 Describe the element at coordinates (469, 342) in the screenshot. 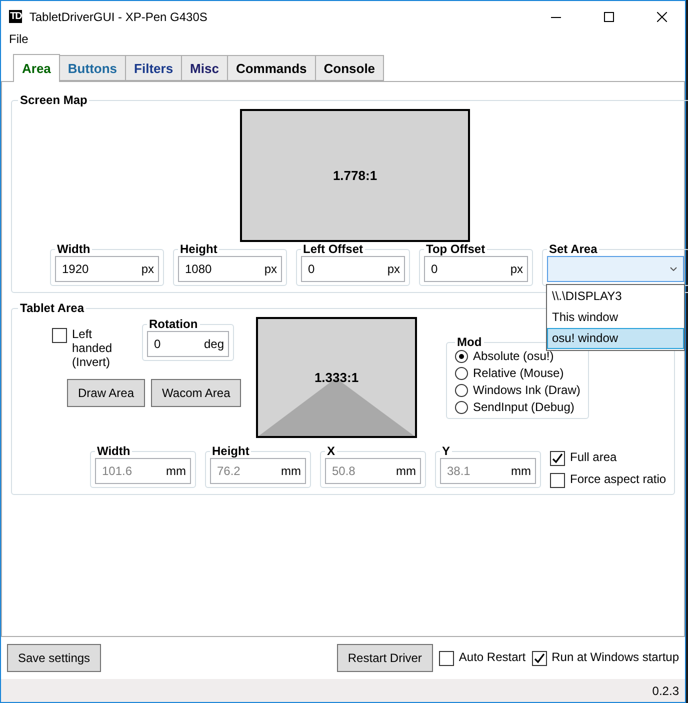

I see `group-title: Mod` at that location.